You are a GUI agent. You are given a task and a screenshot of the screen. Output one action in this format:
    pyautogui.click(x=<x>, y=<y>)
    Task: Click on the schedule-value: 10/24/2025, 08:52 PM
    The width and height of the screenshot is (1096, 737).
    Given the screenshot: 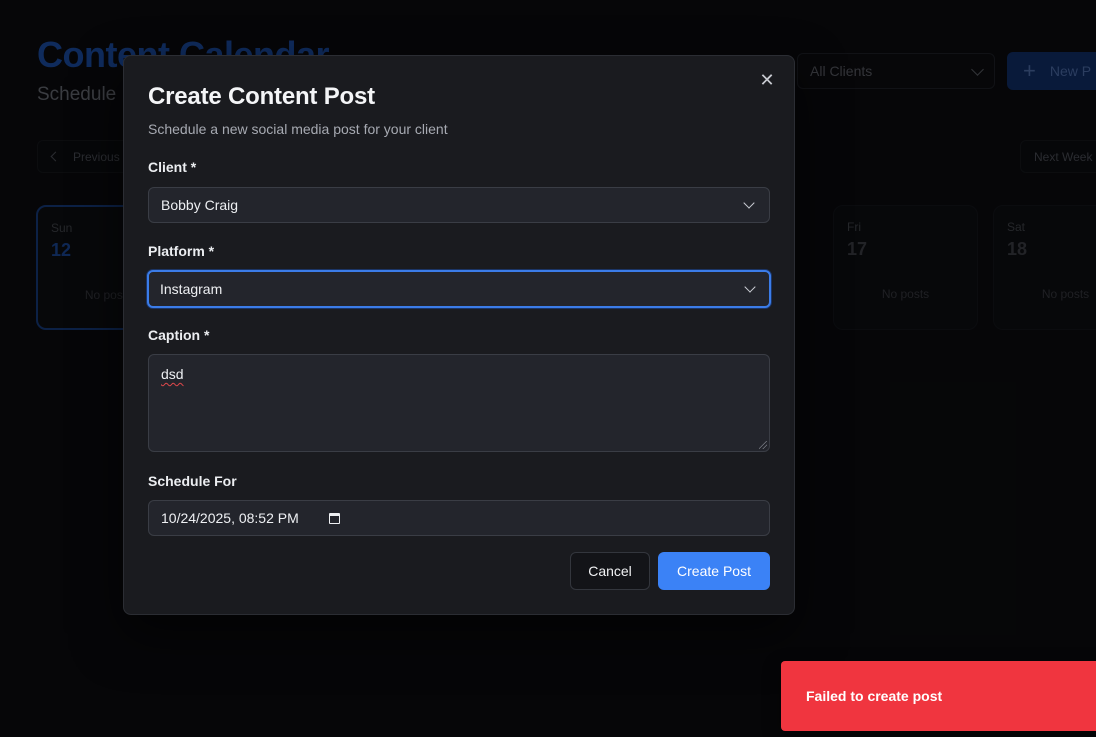 What is the action you would take?
    pyautogui.click(x=230, y=518)
    